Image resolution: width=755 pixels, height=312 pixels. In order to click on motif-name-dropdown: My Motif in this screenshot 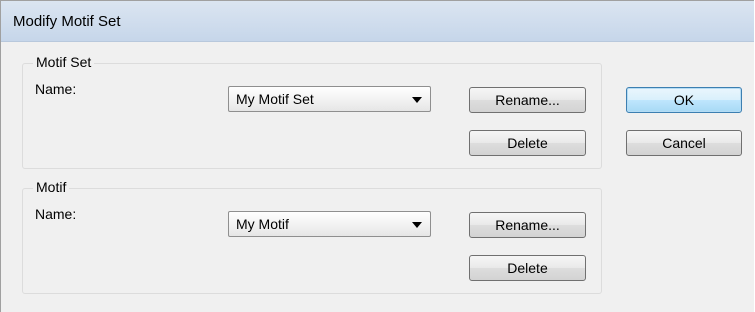, I will do `click(329, 224)`.